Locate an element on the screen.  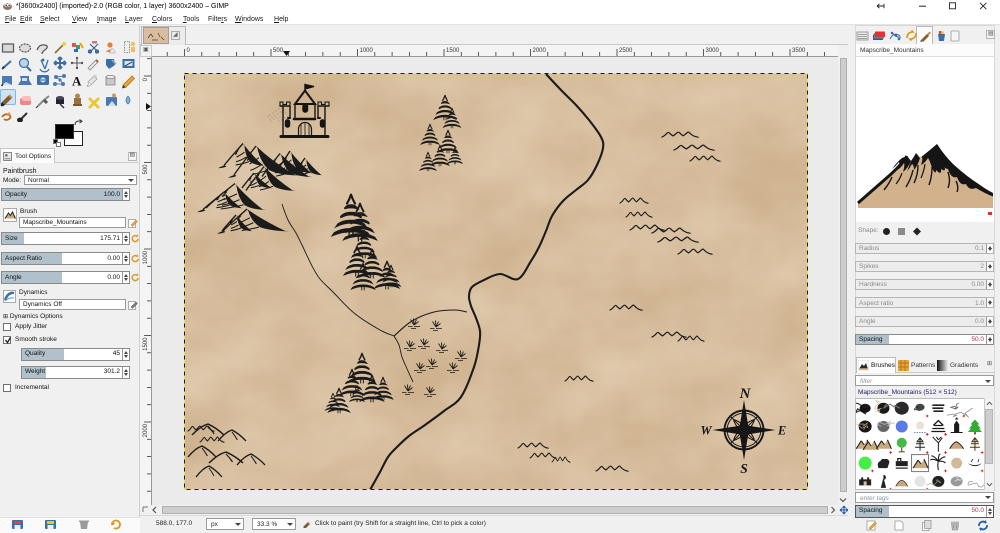
svg-text: N is located at coordinates (745, 394).